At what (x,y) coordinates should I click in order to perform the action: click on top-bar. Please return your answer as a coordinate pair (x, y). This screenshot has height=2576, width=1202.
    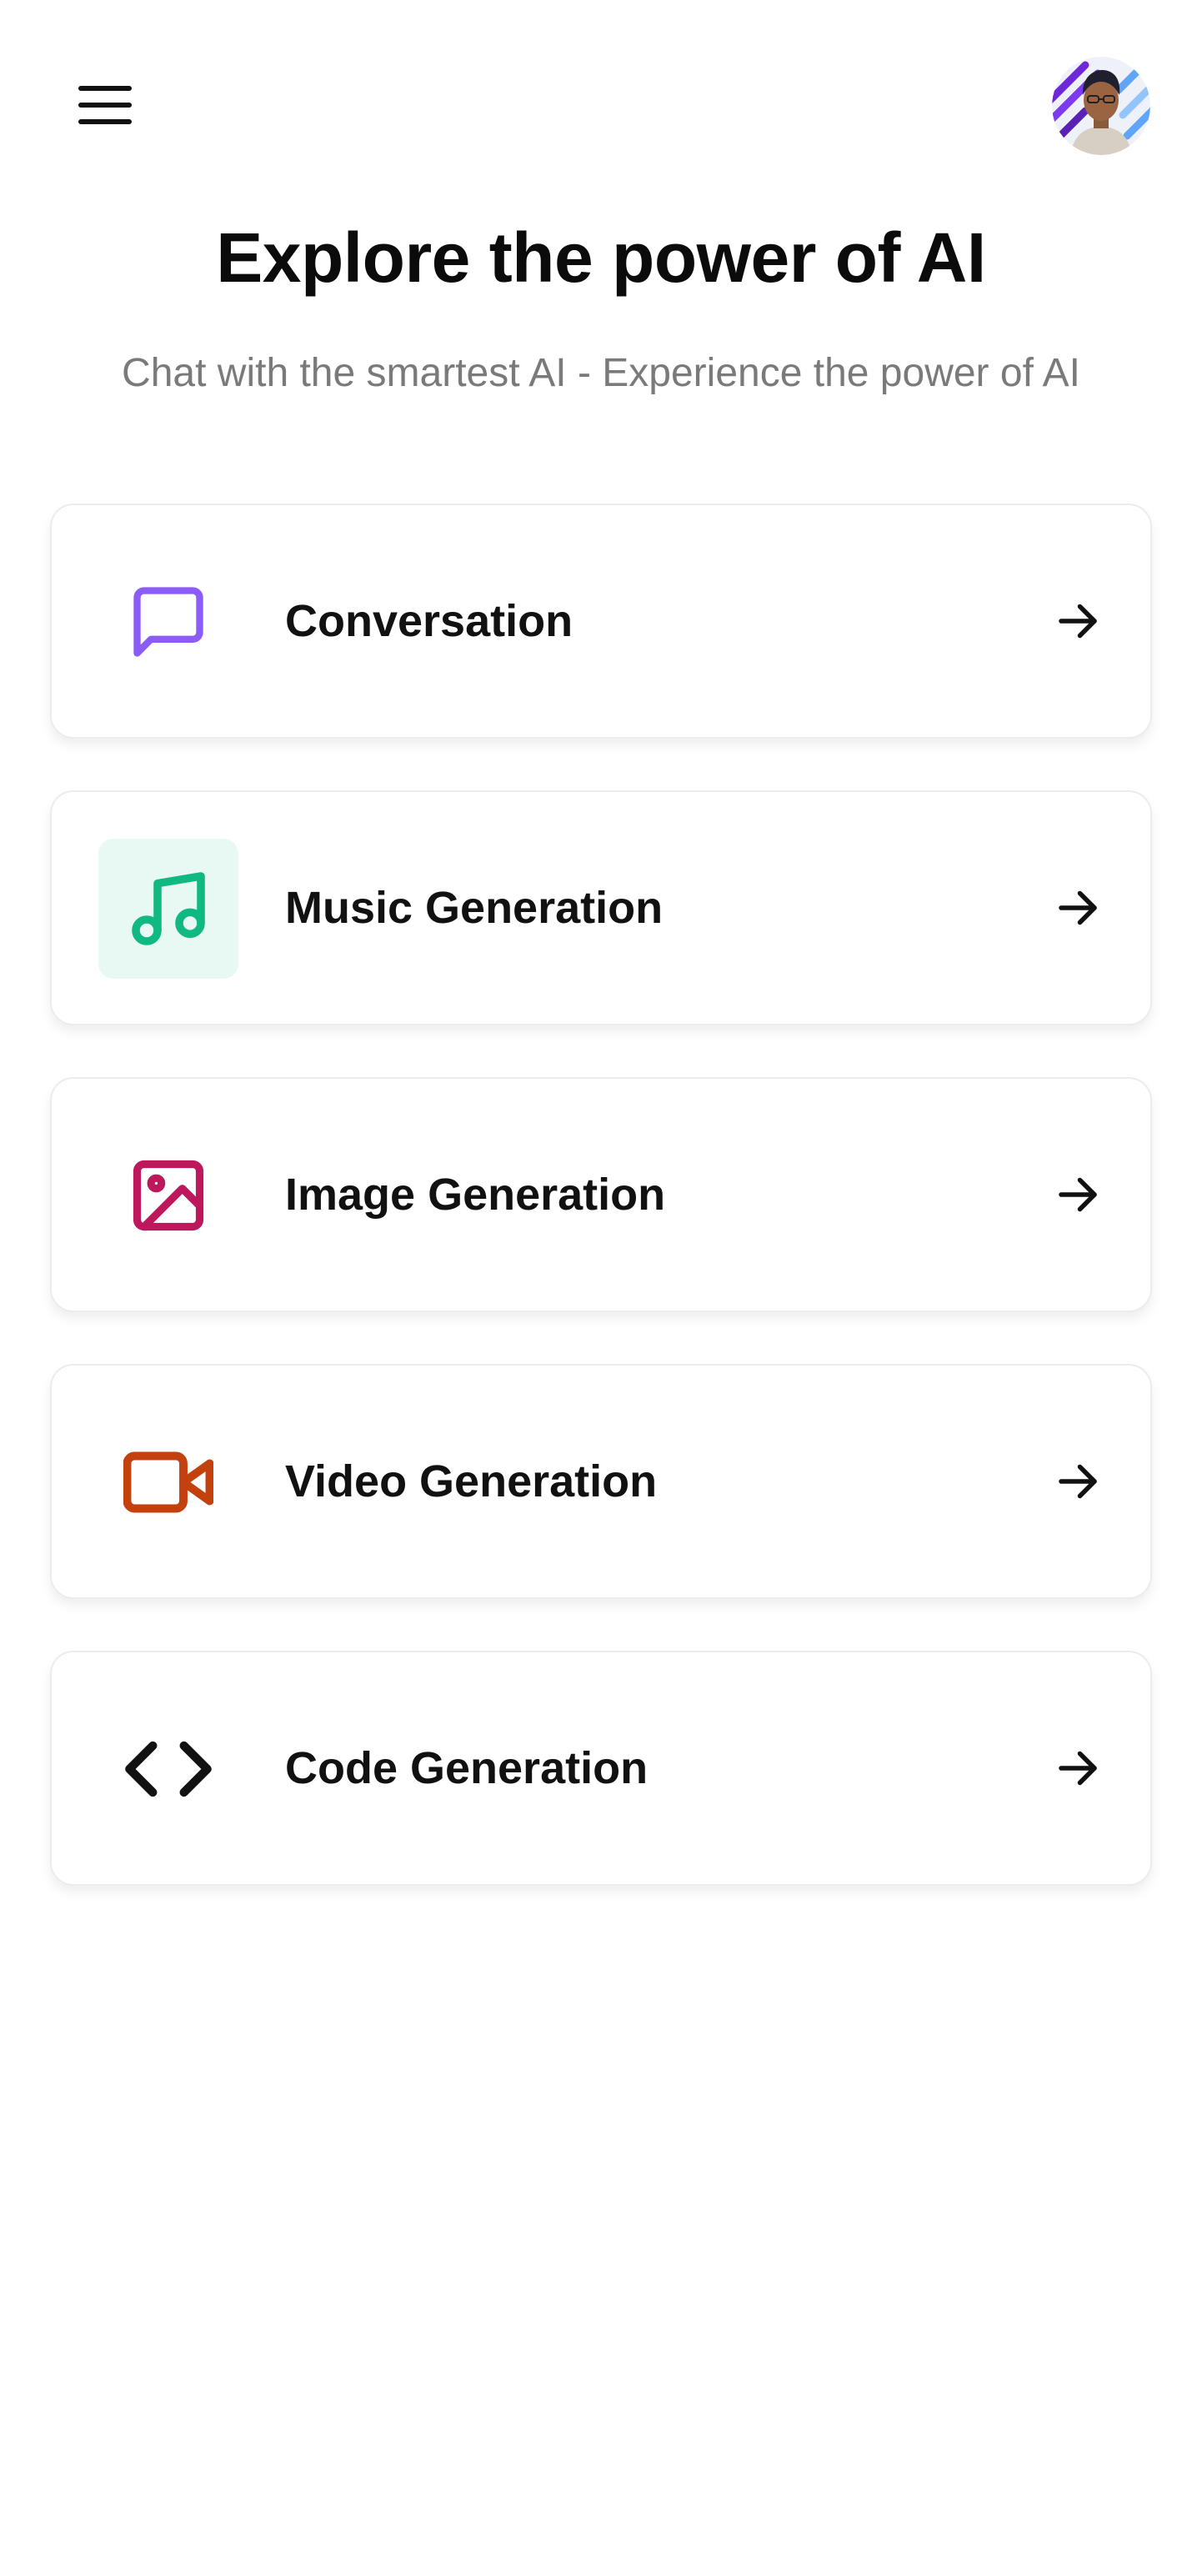
    Looking at the image, I should click on (601, 104).